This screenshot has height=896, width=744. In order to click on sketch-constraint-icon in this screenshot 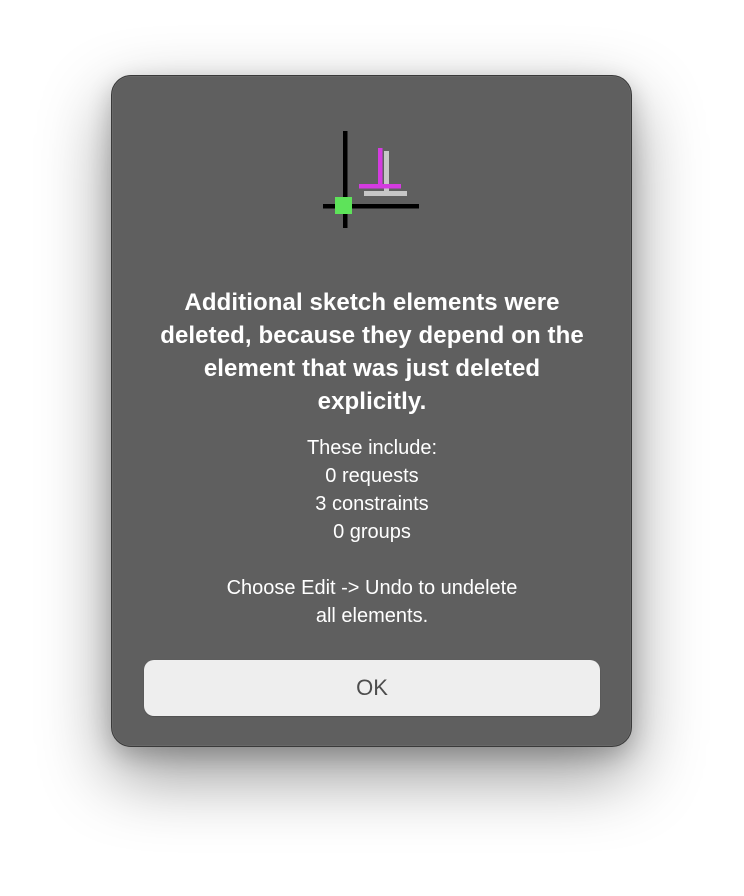, I will do `click(371, 179)`.